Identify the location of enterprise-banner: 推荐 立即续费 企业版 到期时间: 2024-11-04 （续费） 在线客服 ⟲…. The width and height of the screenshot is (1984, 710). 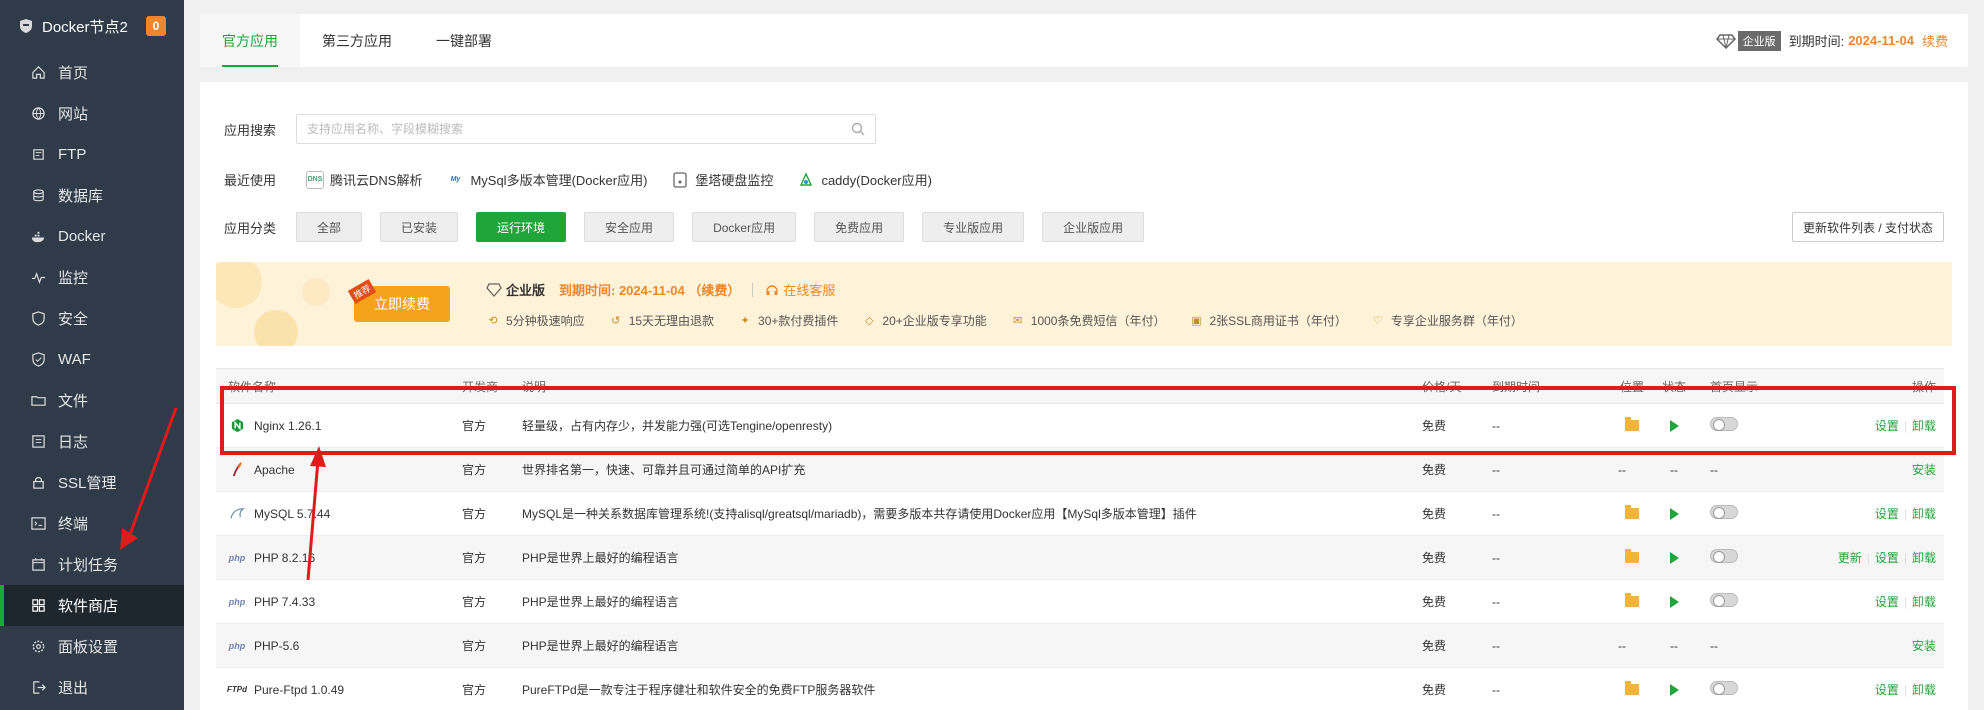
(1084, 304).